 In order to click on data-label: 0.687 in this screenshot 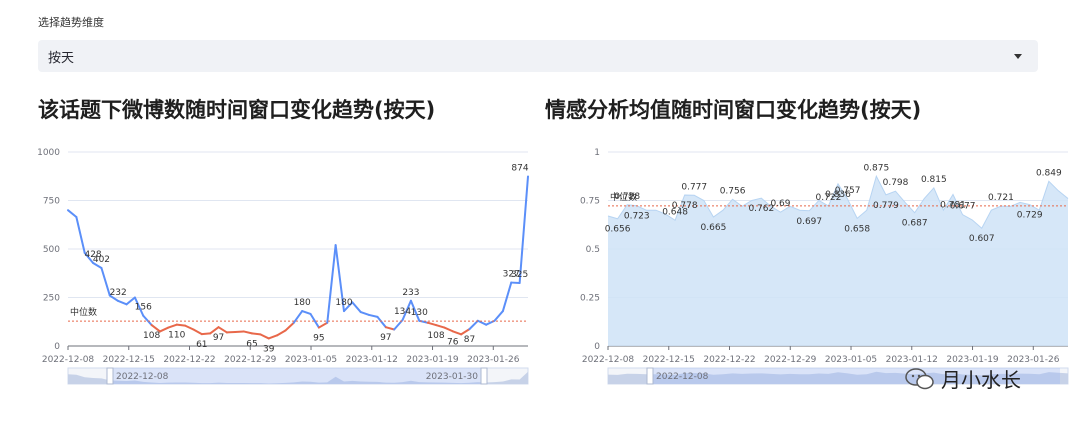, I will do `click(915, 224)`.